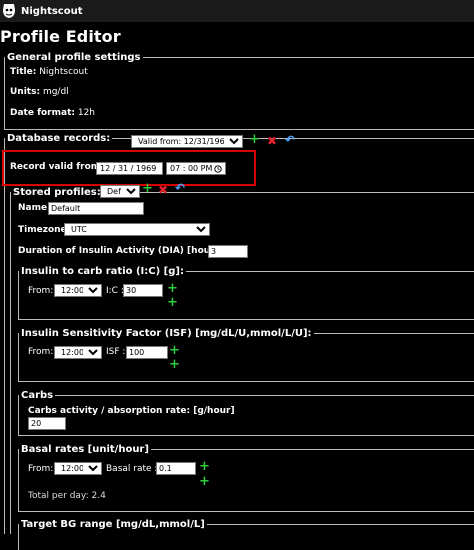  Describe the element at coordinates (129, 168) in the screenshot. I see `highlight-box` at that location.